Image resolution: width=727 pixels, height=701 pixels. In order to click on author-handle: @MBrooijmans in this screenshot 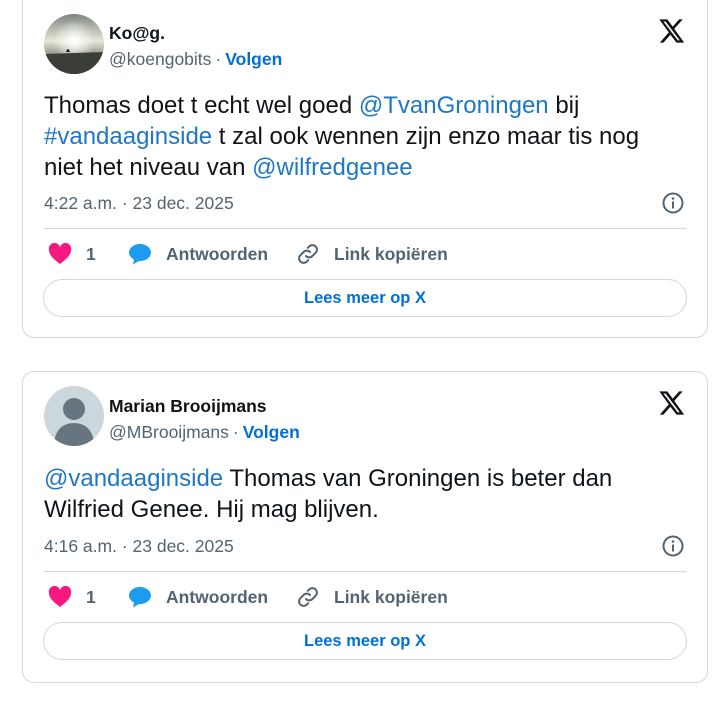, I will do `click(169, 432)`.